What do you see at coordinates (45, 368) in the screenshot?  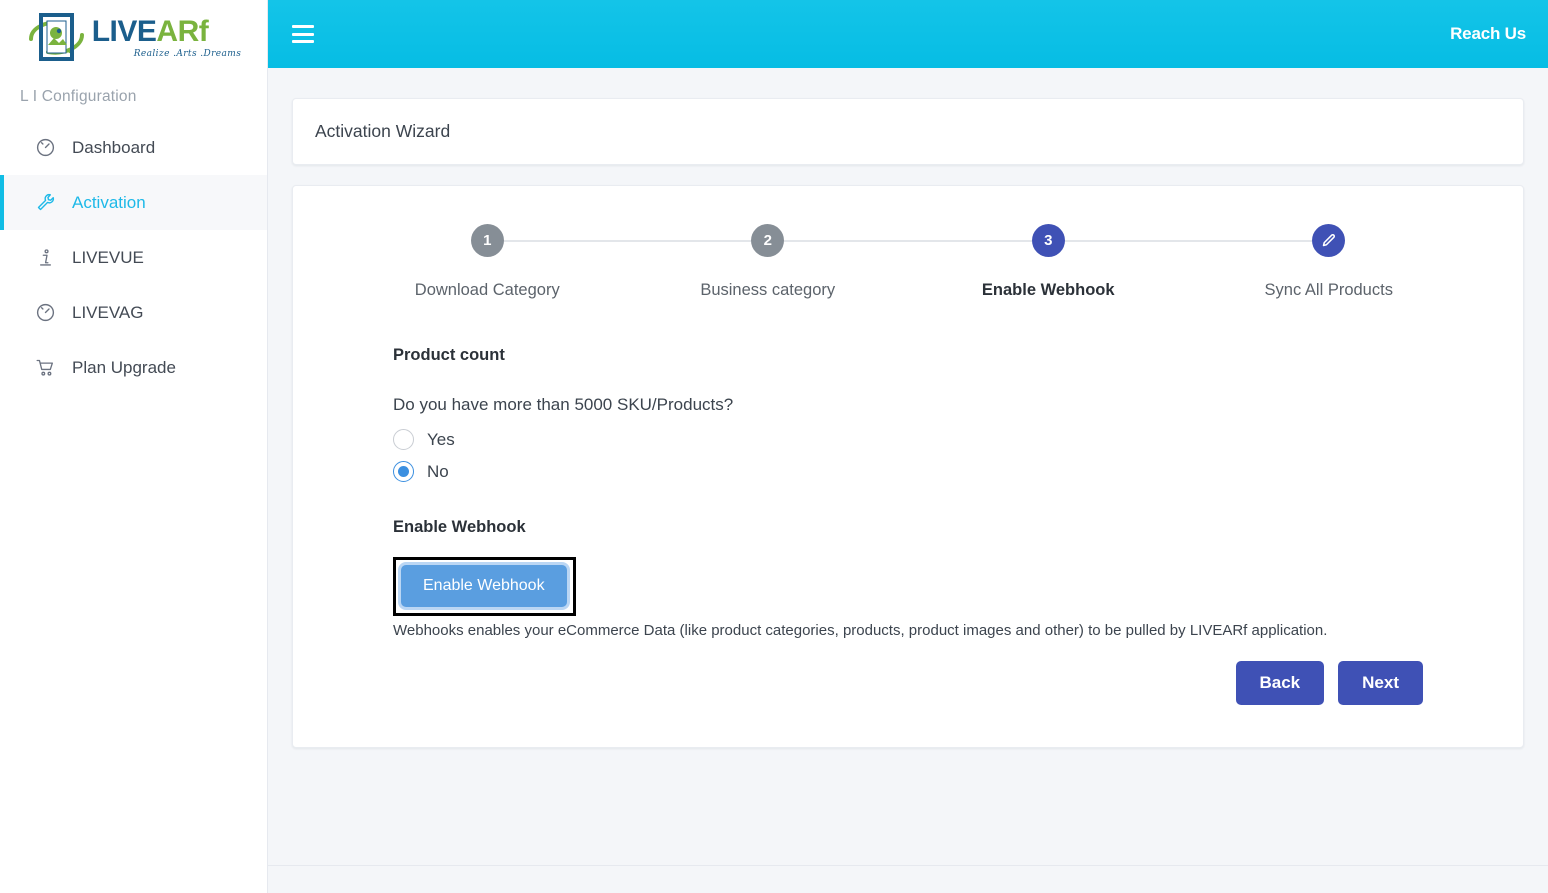 I see `shopping-cart-icon` at bounding box center [45, 368].